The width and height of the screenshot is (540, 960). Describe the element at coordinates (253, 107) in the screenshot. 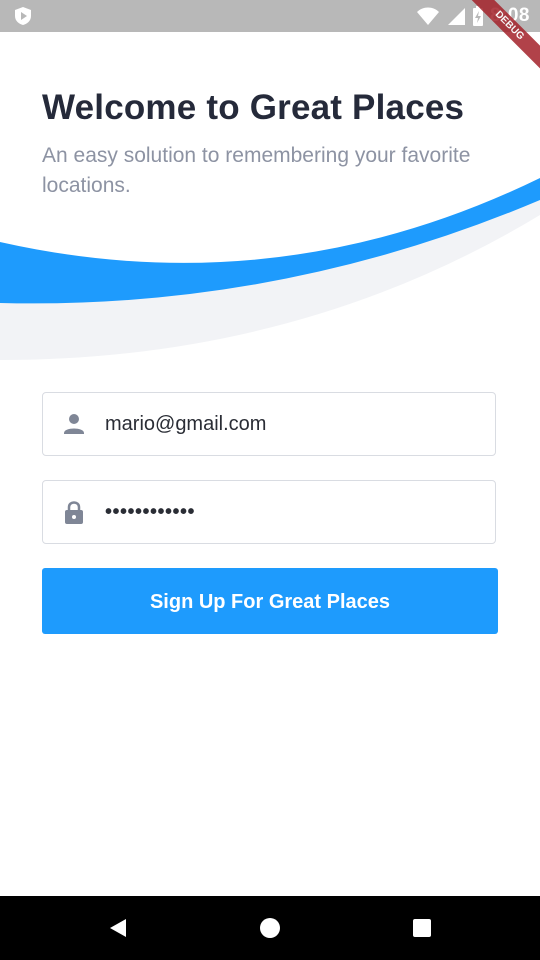

I see `page-title: Welcome to Great Places` at that location.